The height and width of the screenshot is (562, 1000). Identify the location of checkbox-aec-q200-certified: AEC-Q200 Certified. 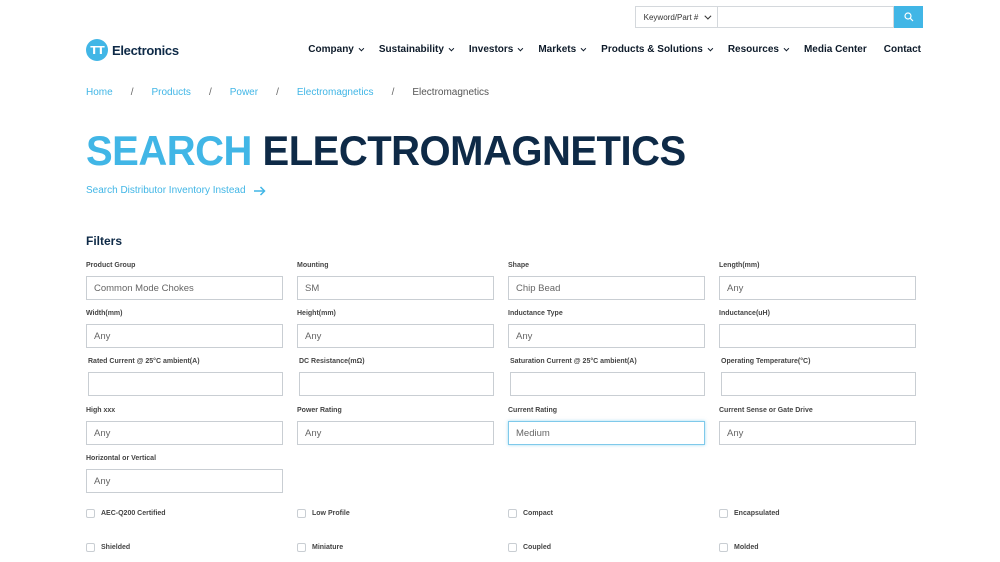
(126, 513).